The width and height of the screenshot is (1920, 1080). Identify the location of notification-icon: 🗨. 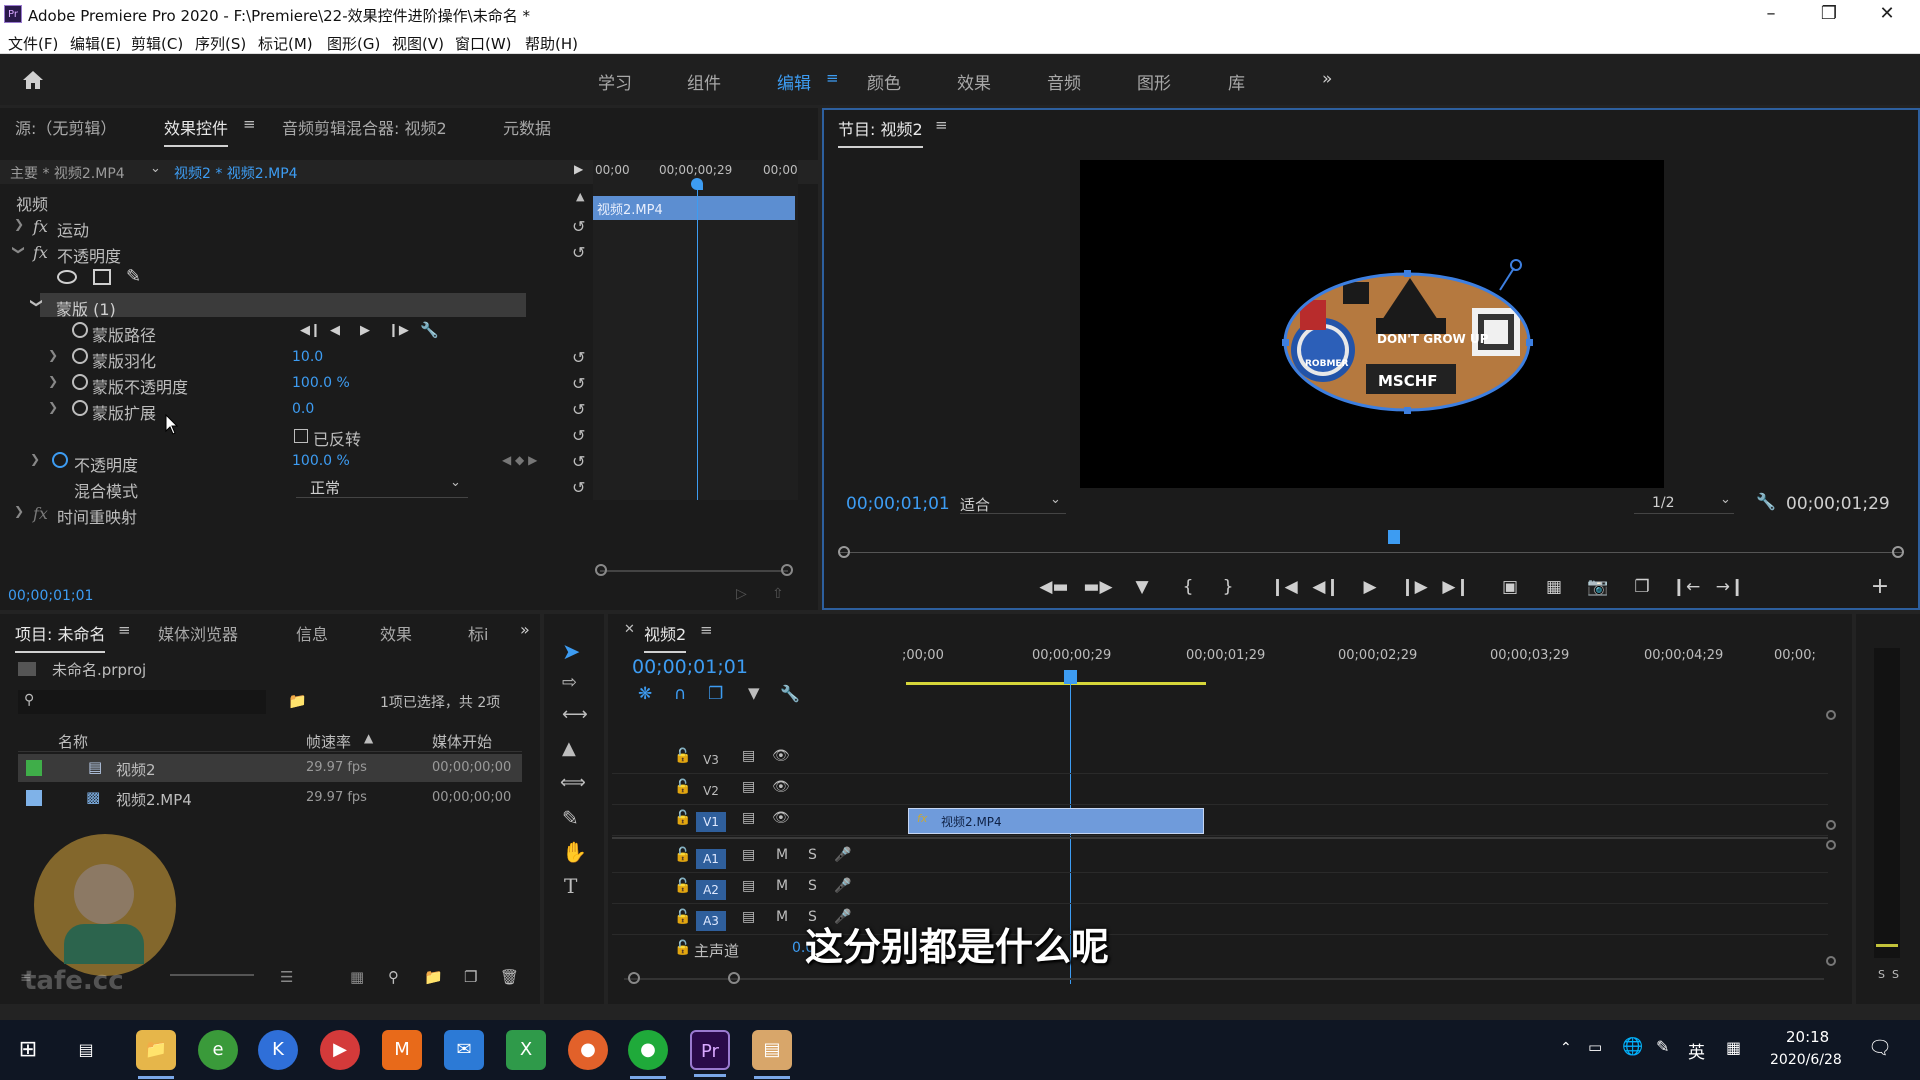
(1880, 1047).